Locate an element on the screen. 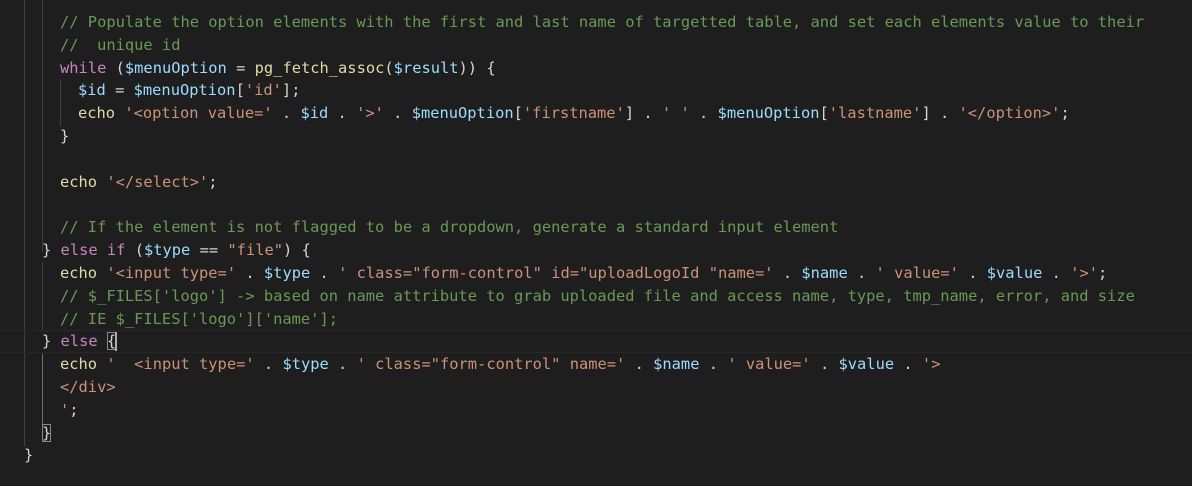 This screenshot has width=1192, height=486. code-token: pg_fetch_assoc is located at coordinates (319, 68).